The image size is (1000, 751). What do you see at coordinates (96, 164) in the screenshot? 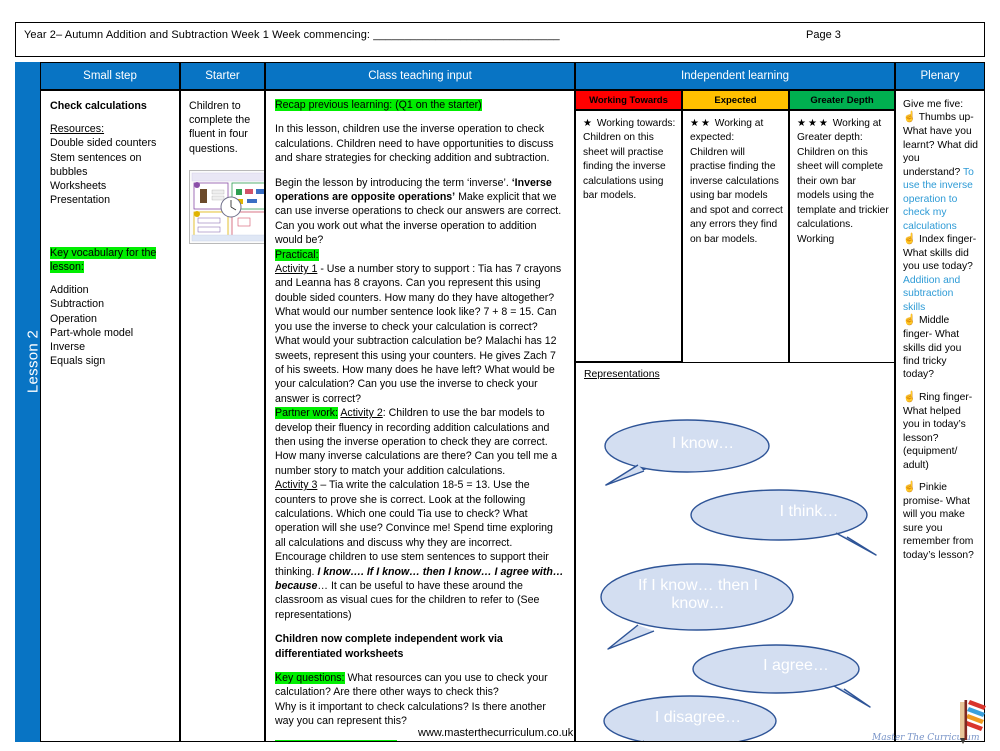
I see `resource-item: Stem sentences on bubbles` at bounding box center [96, 164].